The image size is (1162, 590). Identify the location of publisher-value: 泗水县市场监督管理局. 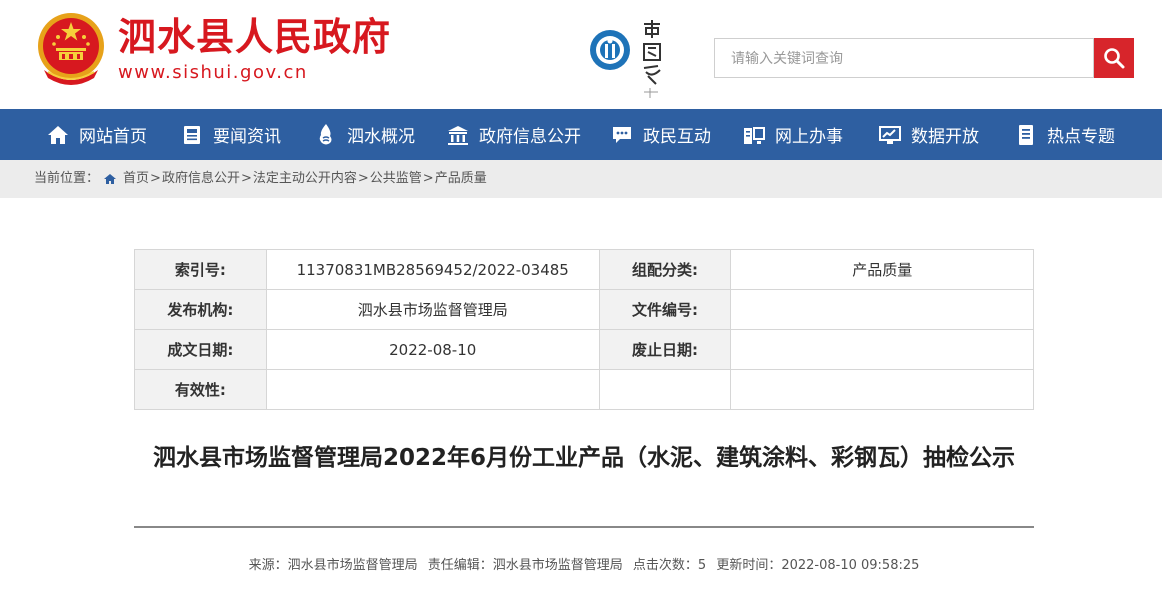
(432, 309).